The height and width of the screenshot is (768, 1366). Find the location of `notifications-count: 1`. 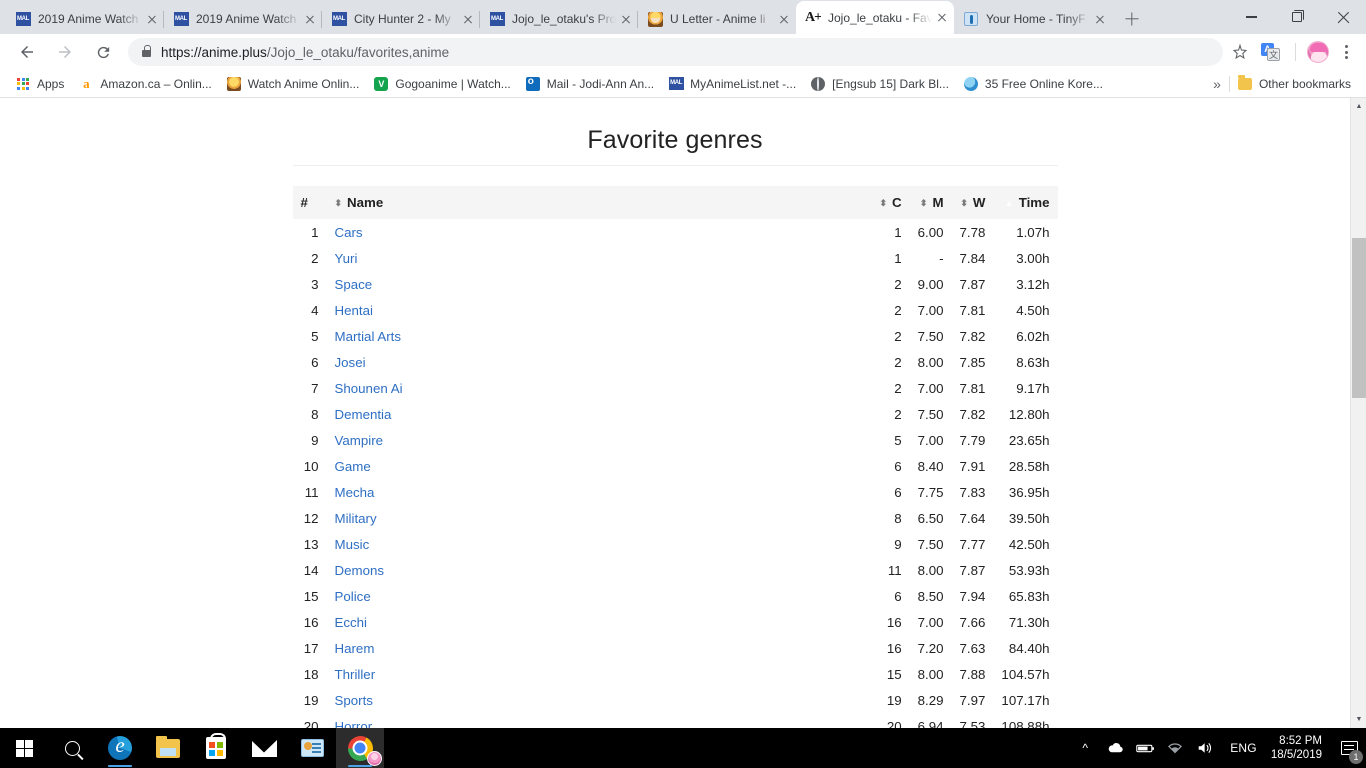

notifications-count: 1 is located at coordinates (1356, 757).